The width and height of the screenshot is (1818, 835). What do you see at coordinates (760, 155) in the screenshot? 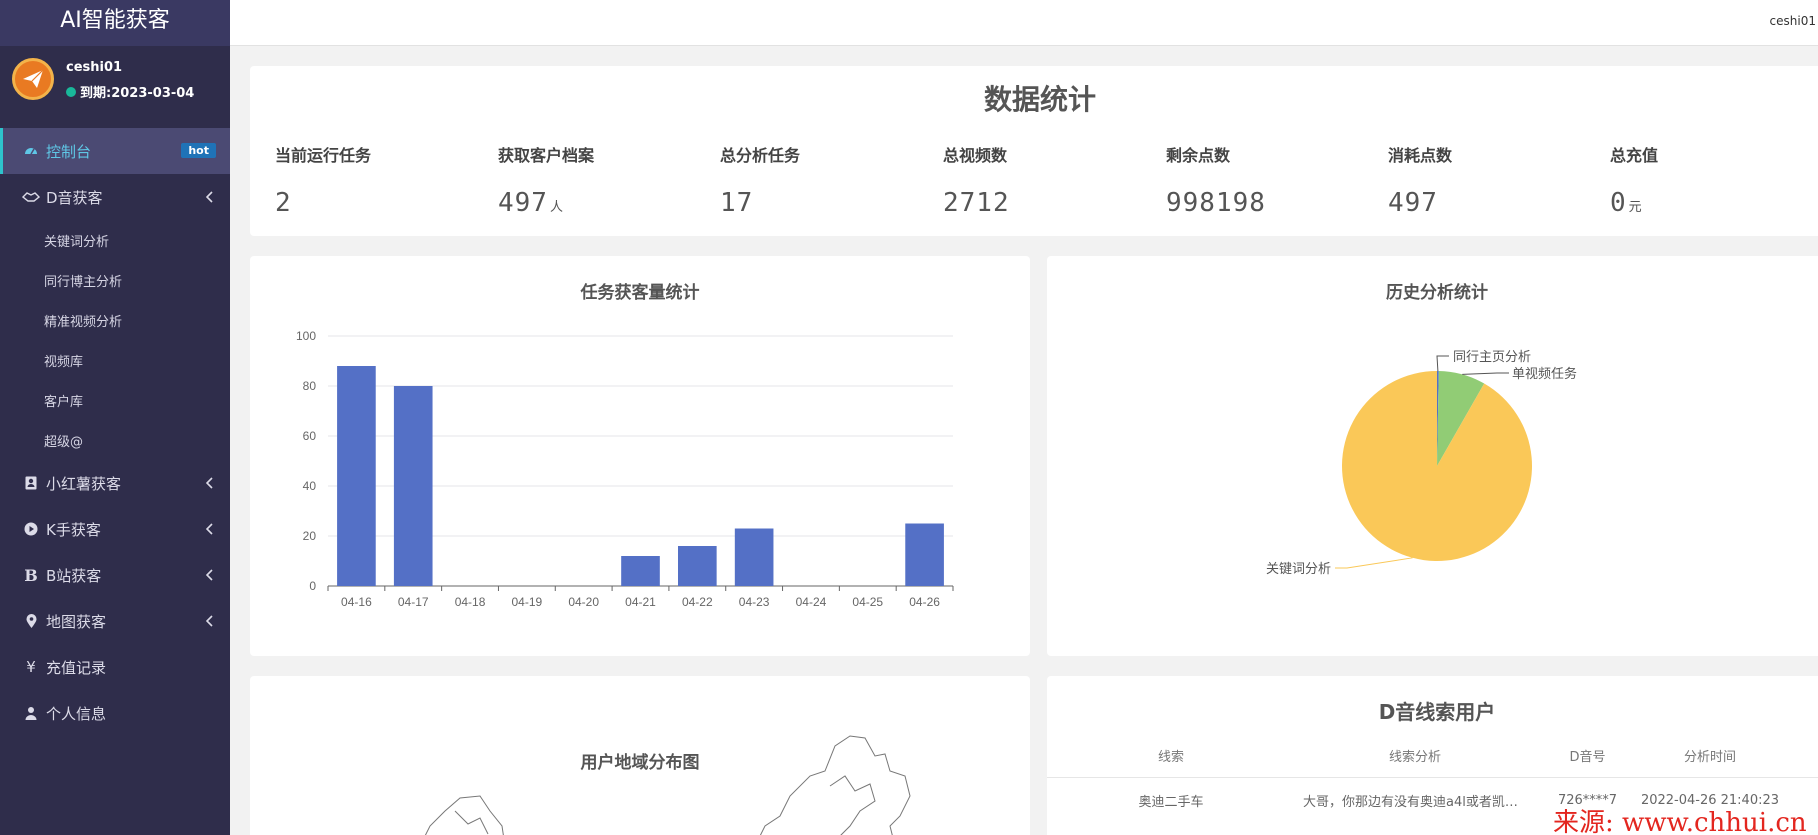
I see `stat-label: 总分析任务` at bounding box center [760, 155].